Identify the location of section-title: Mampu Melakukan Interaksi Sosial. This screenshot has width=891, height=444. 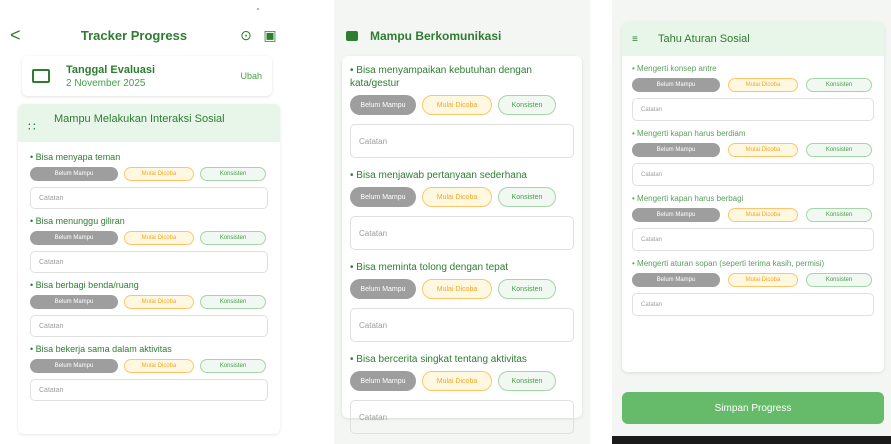
(139, 119).